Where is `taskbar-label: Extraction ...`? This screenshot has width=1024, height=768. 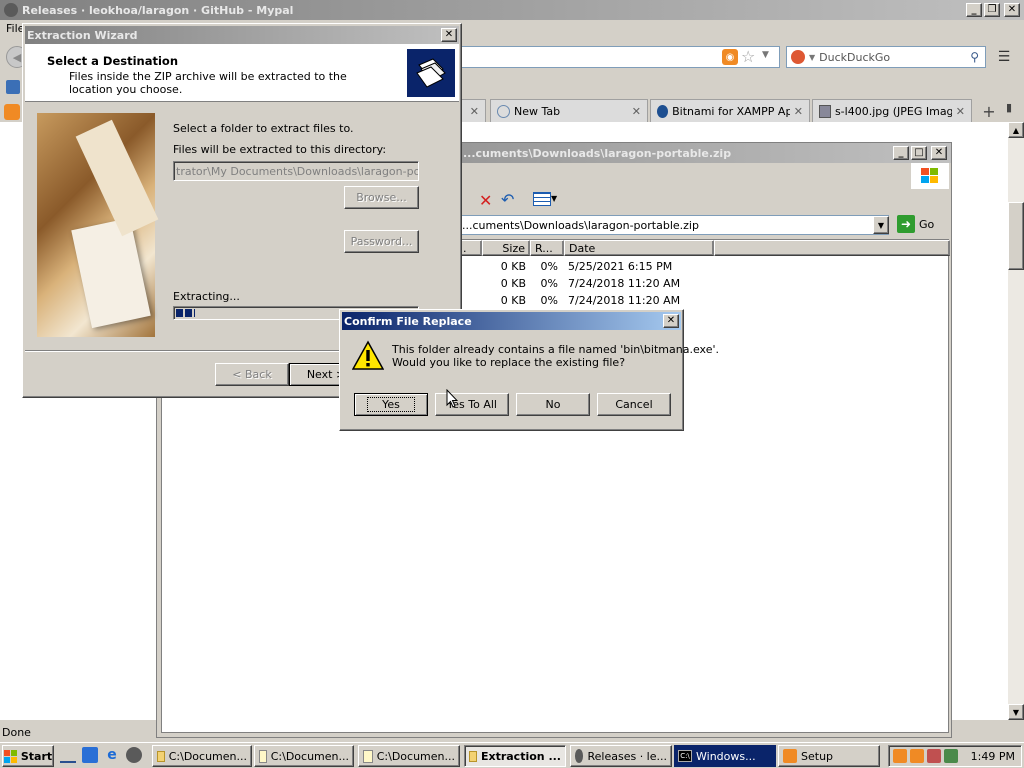 taskbar-label: Extraction ... is located at coordinates (520, 756).